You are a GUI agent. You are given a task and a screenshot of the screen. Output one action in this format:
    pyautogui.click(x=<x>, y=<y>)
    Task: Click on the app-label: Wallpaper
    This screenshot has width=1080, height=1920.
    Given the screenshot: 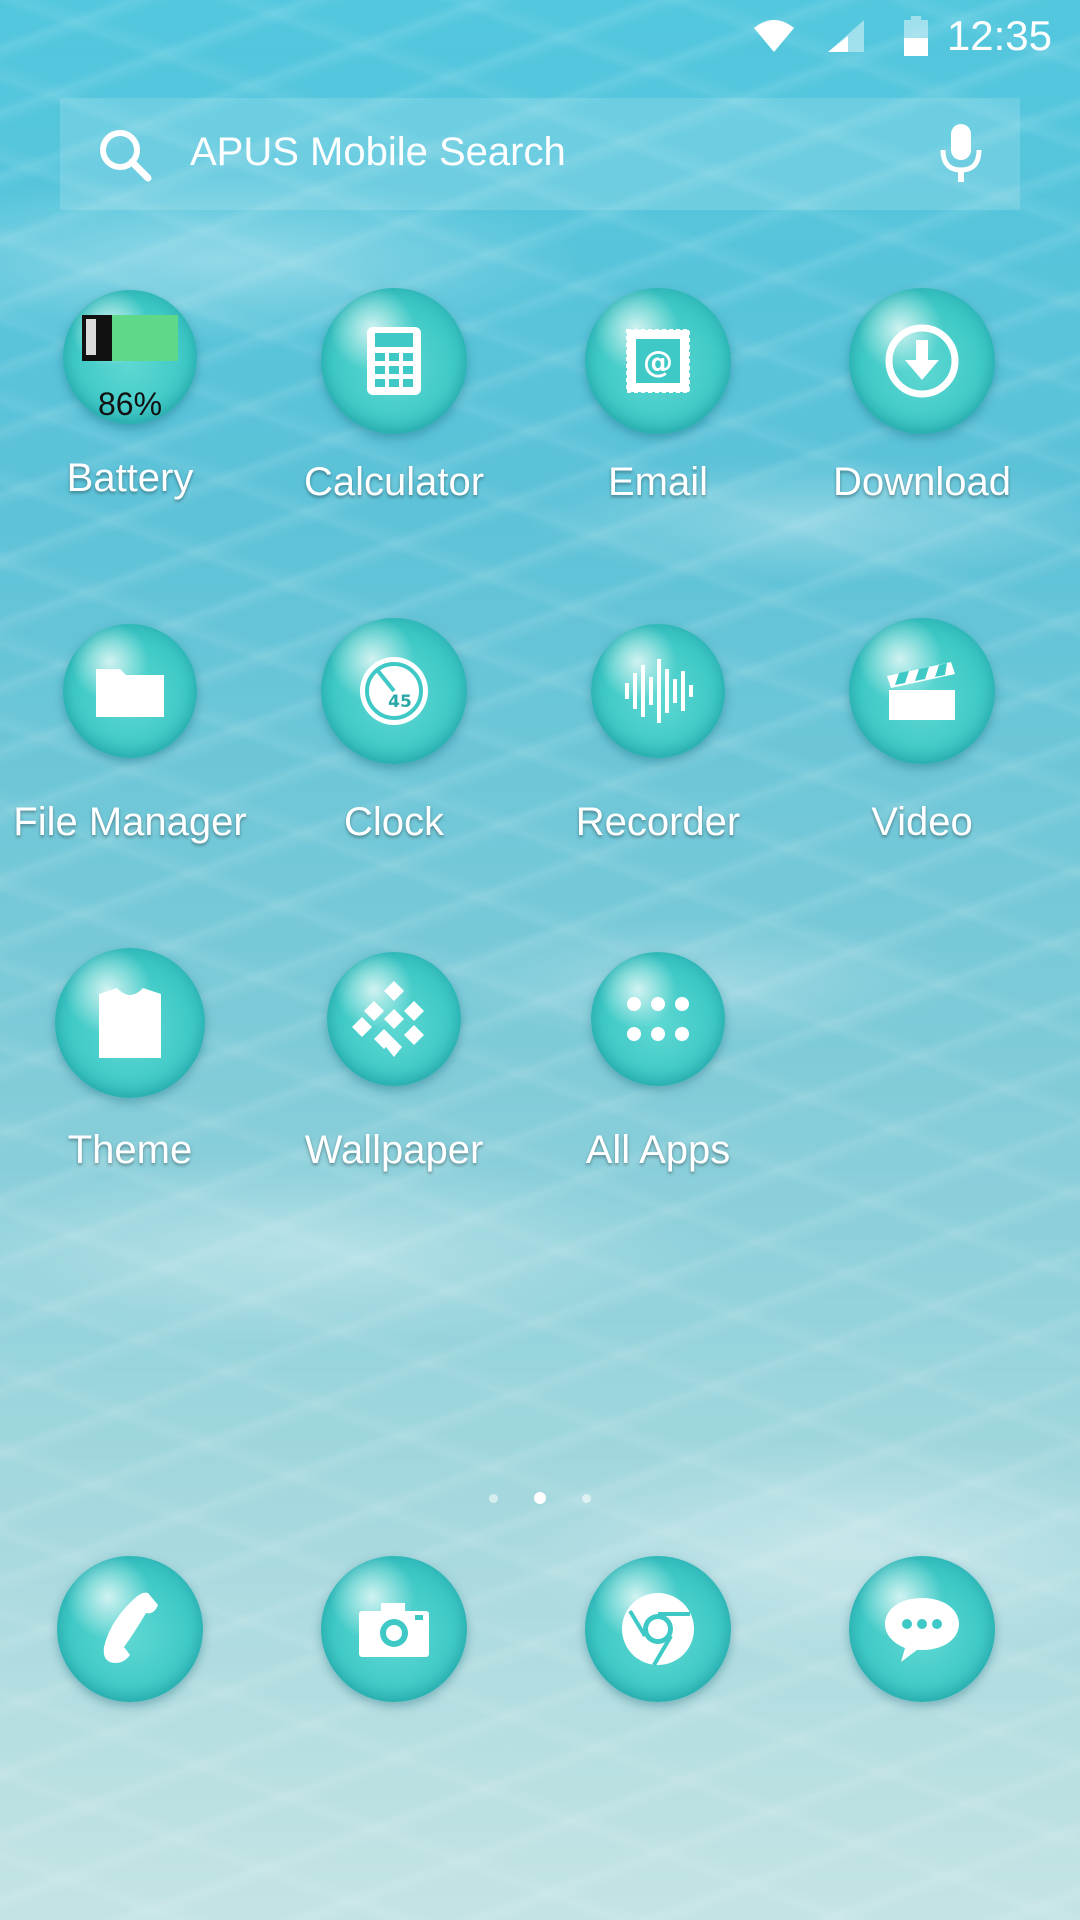 What is the action you would take?
    pyautogui.click(x=394, y=1150)
    